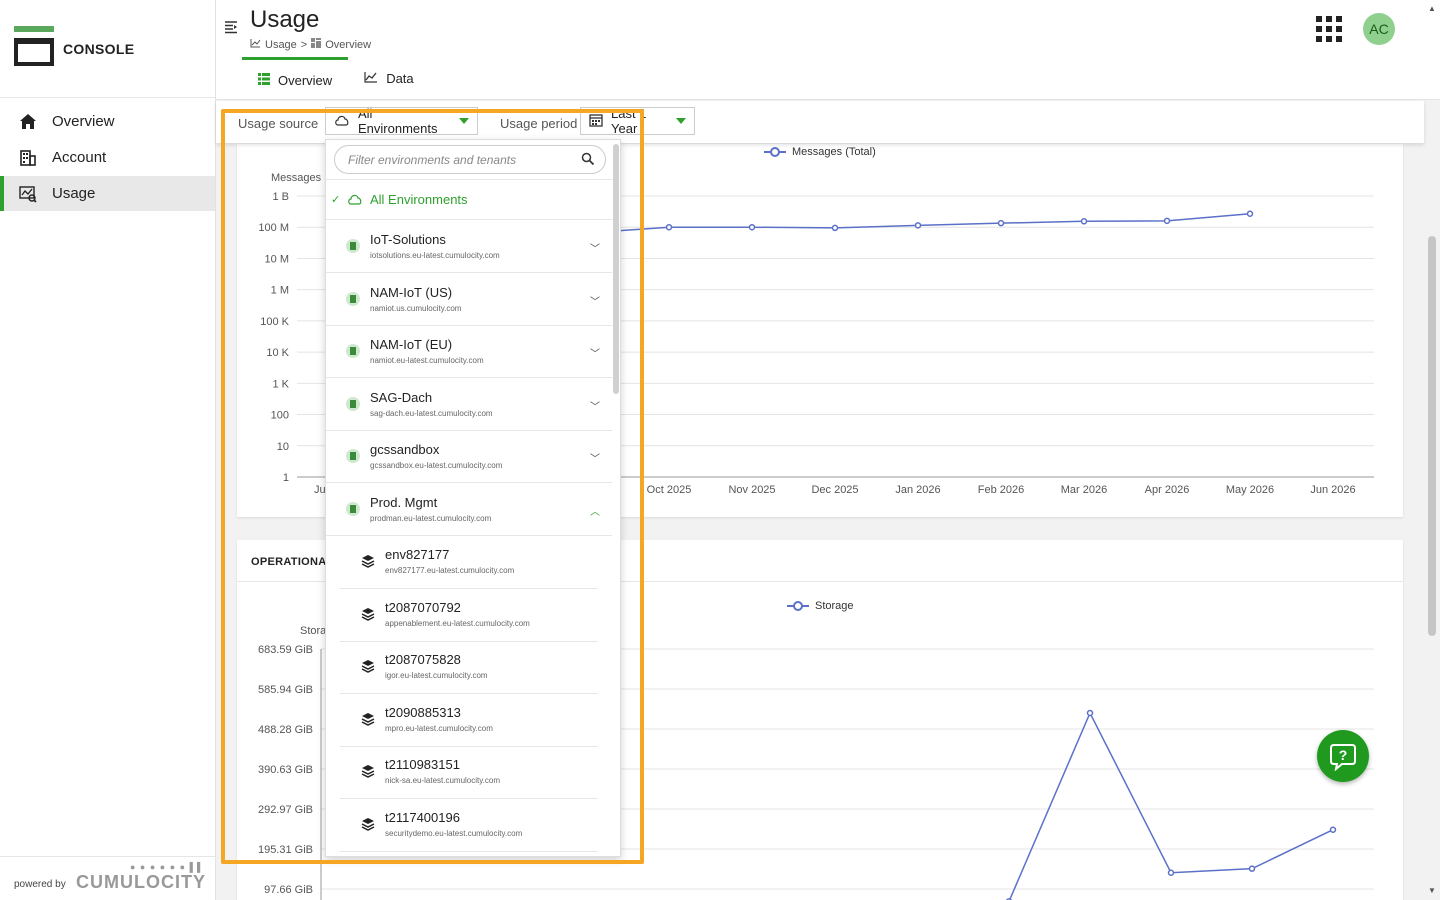 This screenshot has height=900, width=1440. I want to click on environment-option: NAM-IoT (US) namiot.us.cumulocity.com ﹀, so click(469, 299).